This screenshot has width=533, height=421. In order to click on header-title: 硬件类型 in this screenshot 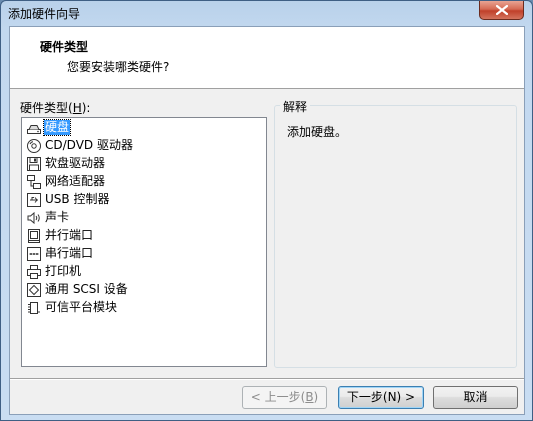, I will do `click(64, 47)`.